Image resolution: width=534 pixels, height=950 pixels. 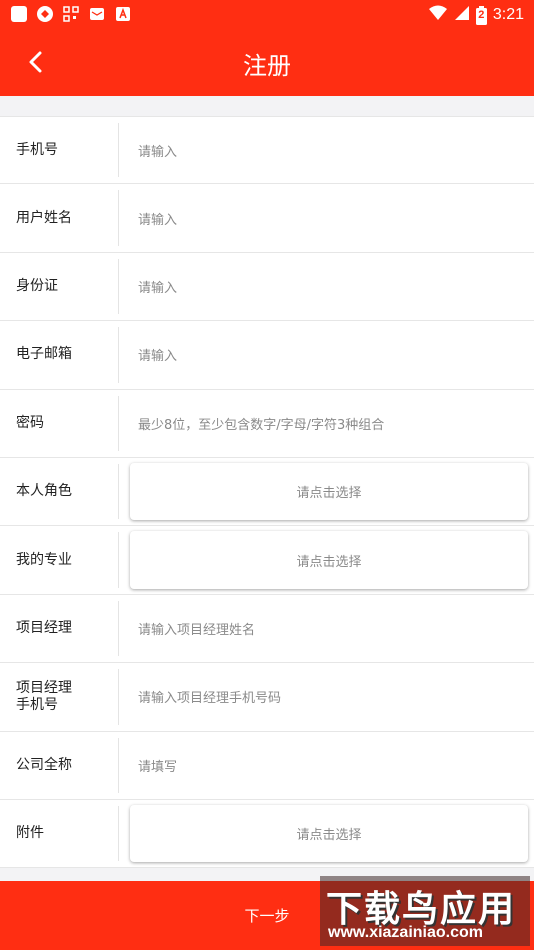 What do you see at coordinates (331, 628) in the screenshot?
I see `pm-name-input: 请输入项目经理姓名` at bounding box center [331, 628].